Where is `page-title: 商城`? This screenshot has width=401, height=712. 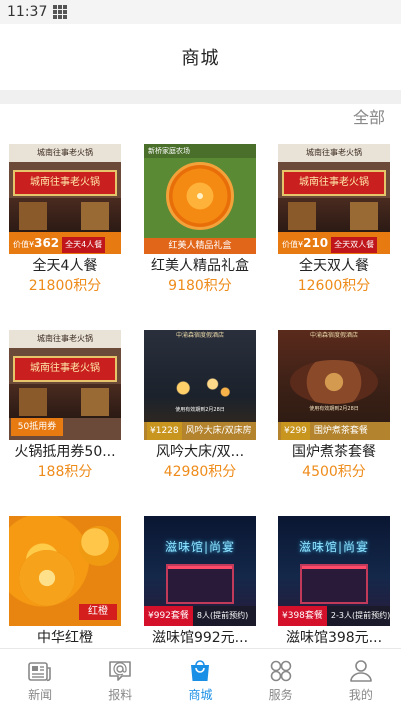 page-title: 商城 is located at coordinates (200, 58).